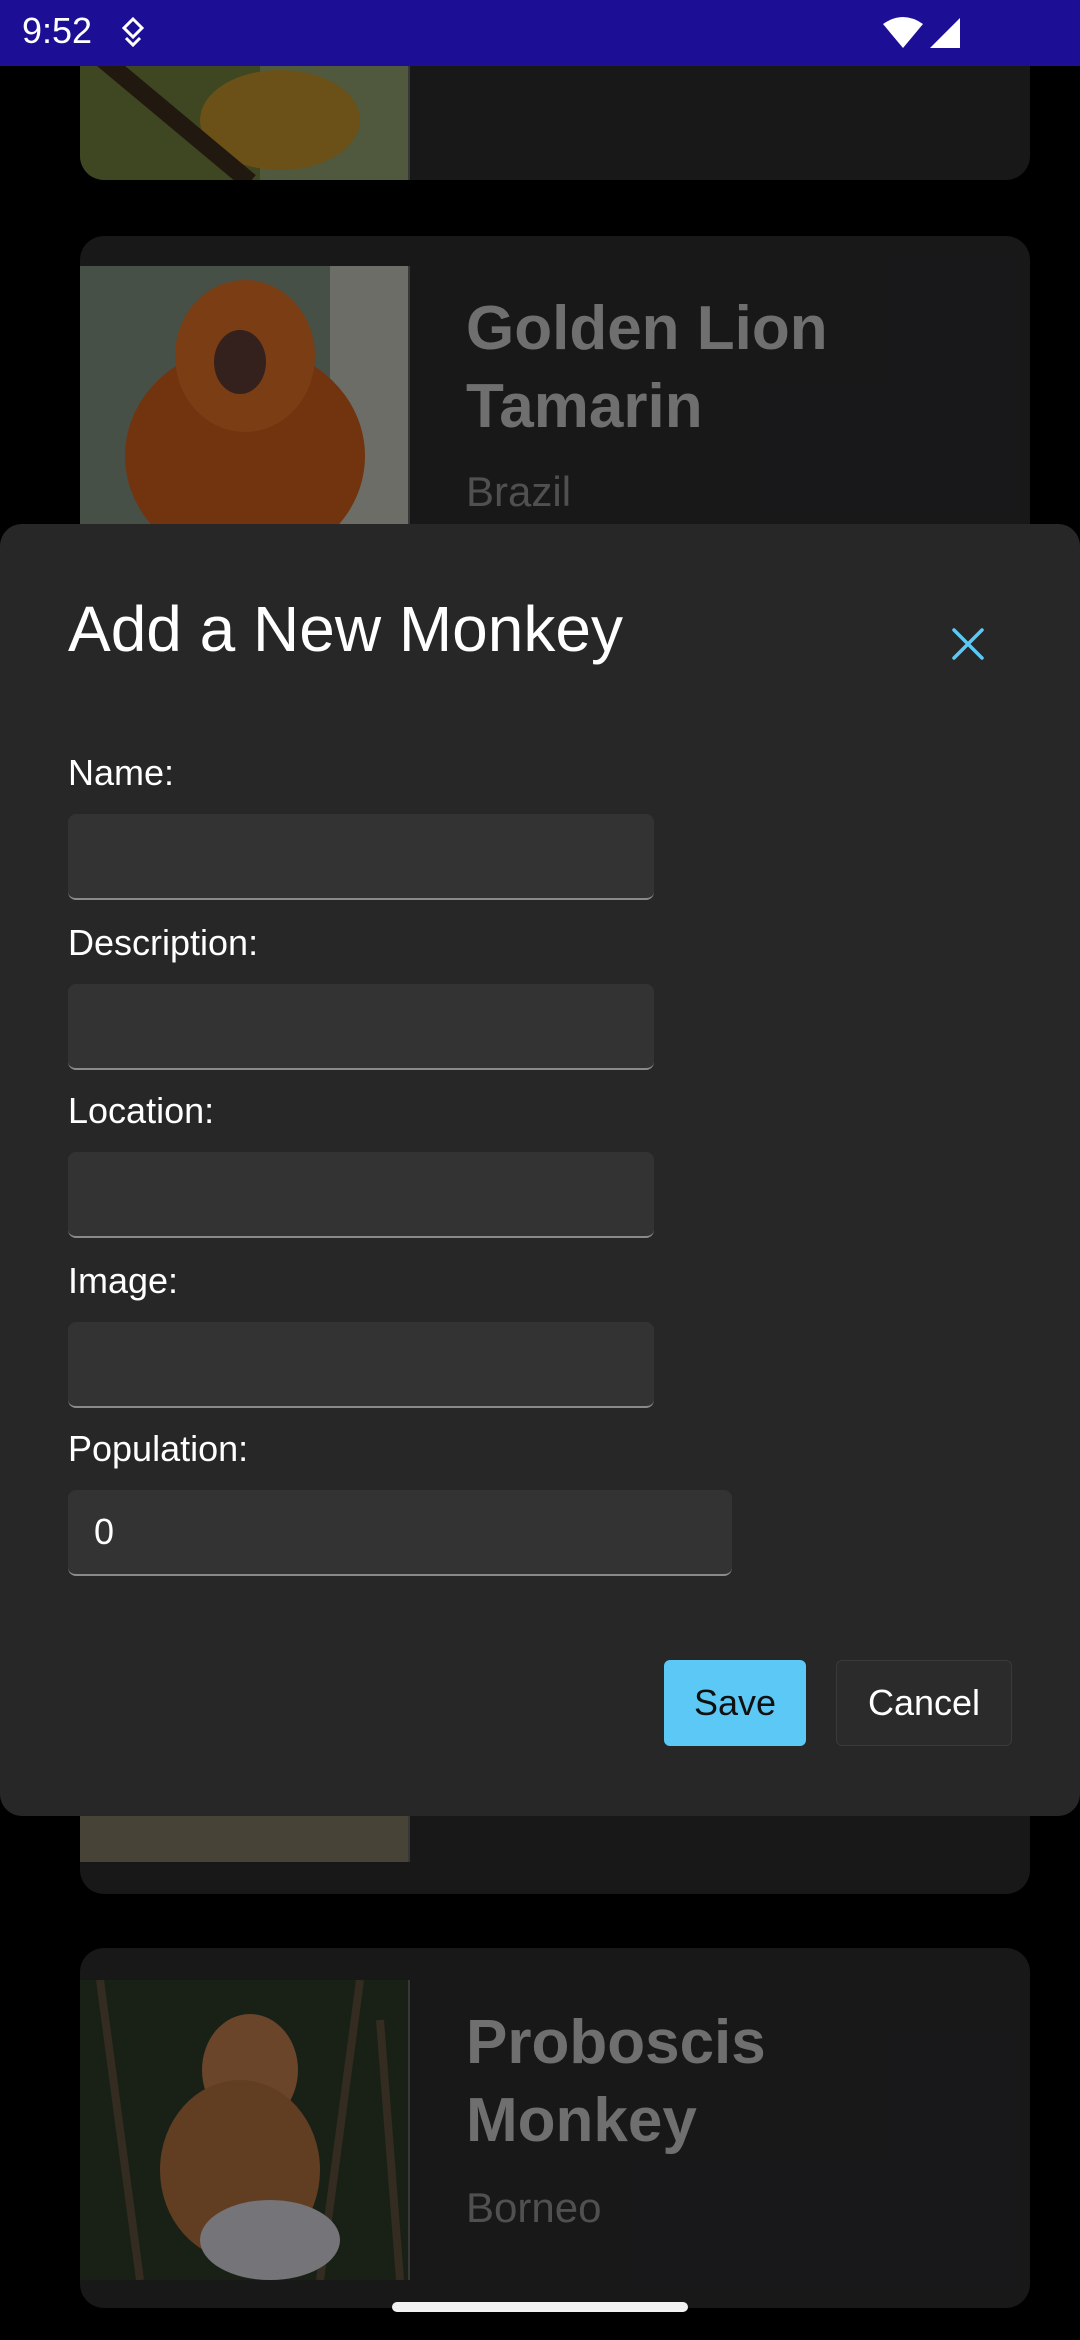 The height and width of the screenshot is (2340, 1080). Describe the element at coordinates (123, 1280) in the screenshot. I see `image-label: Image:` at that location.